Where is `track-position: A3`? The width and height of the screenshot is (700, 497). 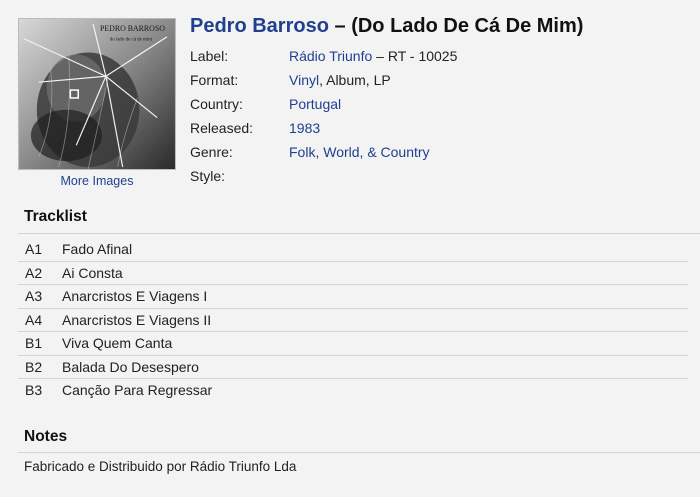
track-position: A3 is located at coordinates (34, 296).